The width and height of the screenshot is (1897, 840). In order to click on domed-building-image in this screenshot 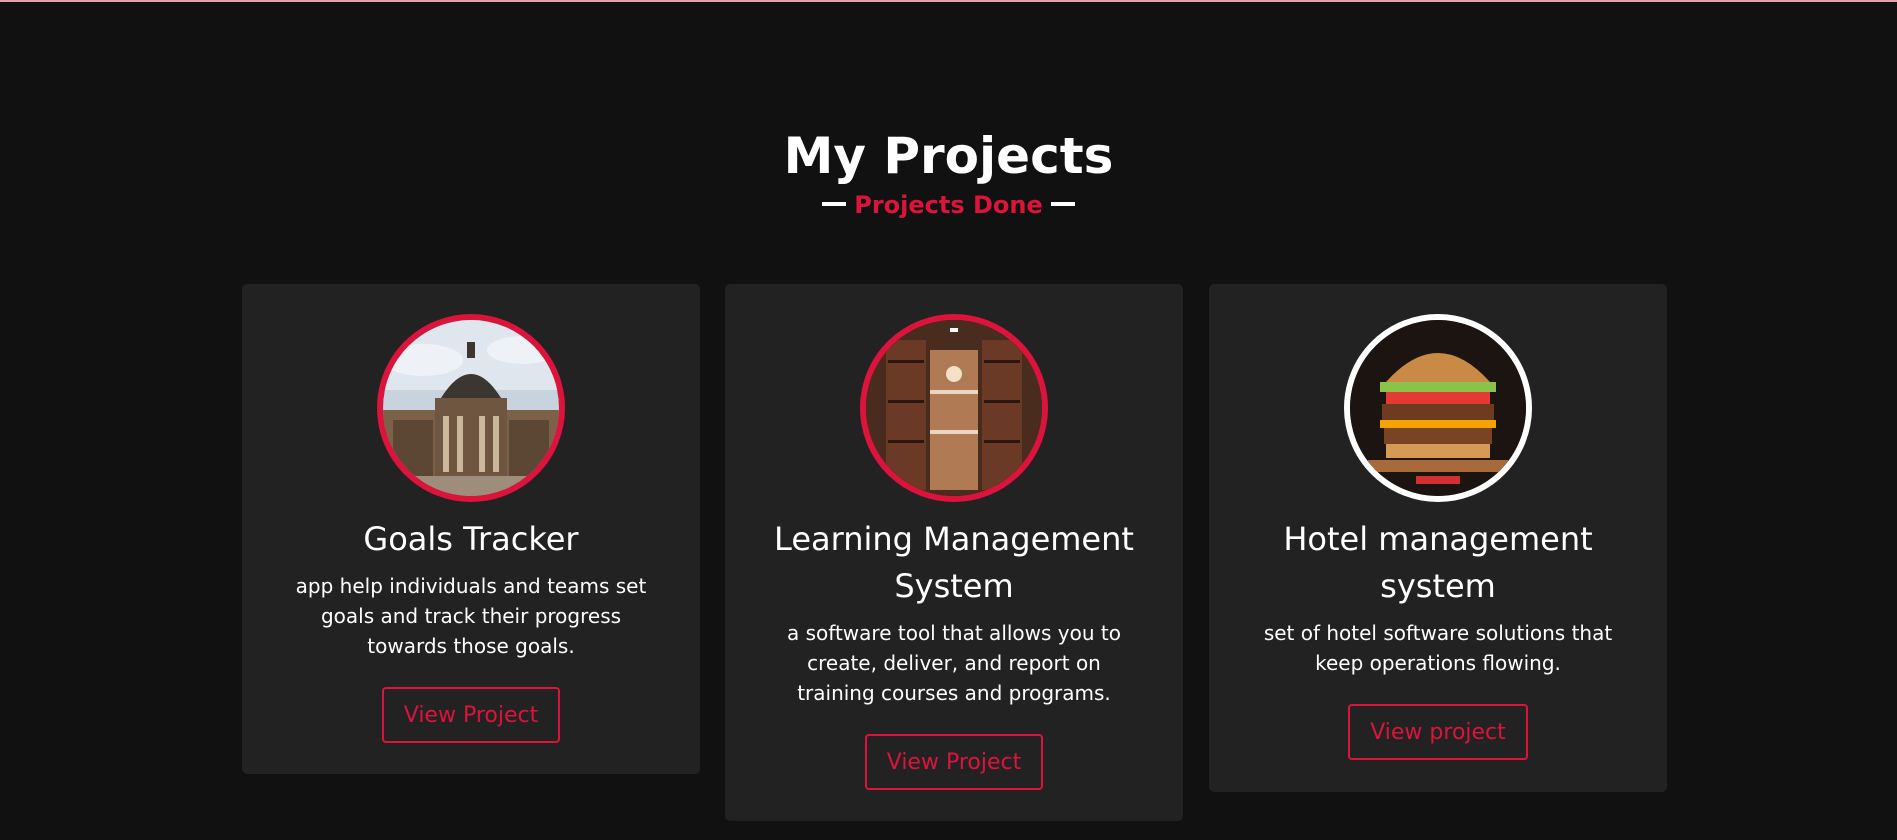, I will do `click(471, 408)`.